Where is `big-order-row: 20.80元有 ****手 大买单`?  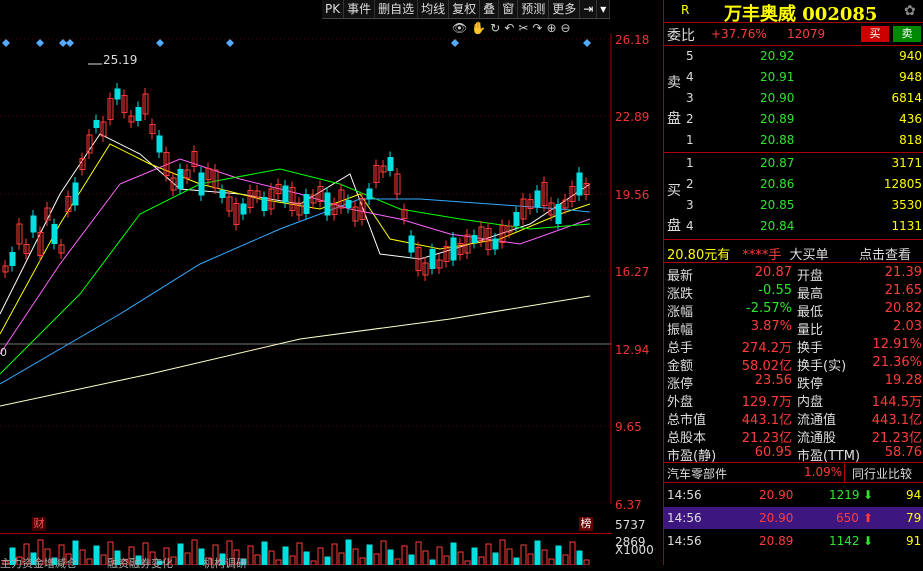
big-order-row: 20.80元有 ****手 大买单 is located at coordinates (748, 253).